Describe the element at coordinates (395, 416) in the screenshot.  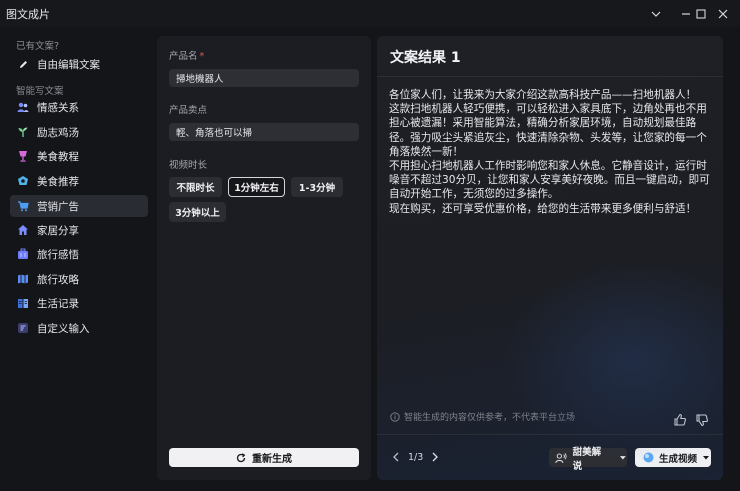
I see `info-icon` at that location.